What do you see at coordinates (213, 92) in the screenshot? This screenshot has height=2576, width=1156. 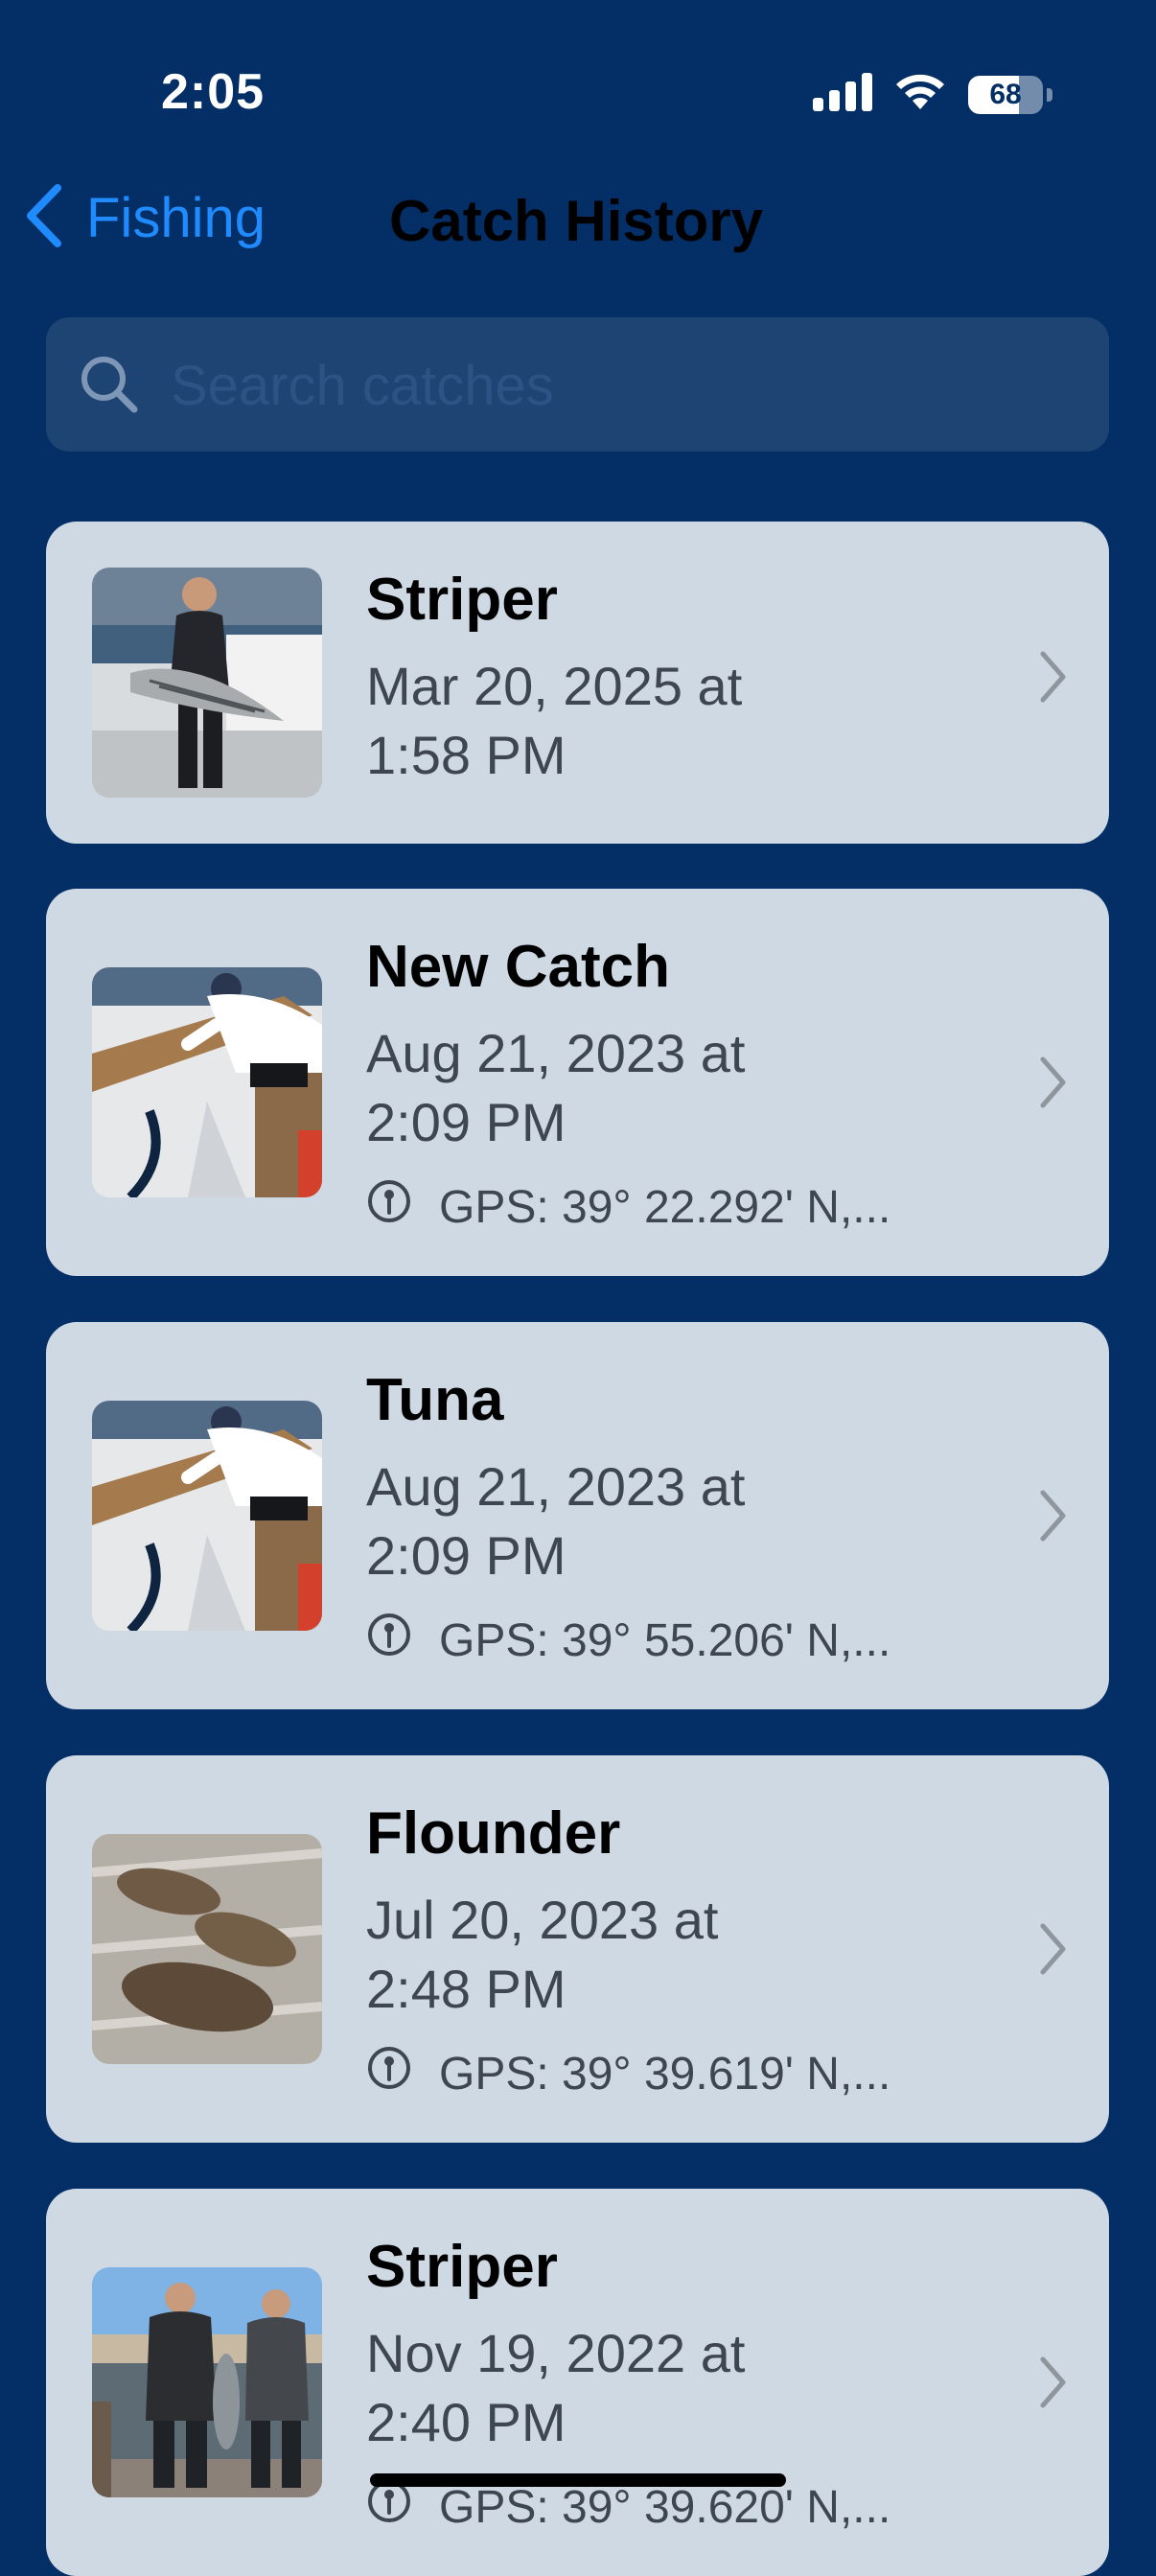 I see `status-time: 2:05` at bounding box center [213, 92].